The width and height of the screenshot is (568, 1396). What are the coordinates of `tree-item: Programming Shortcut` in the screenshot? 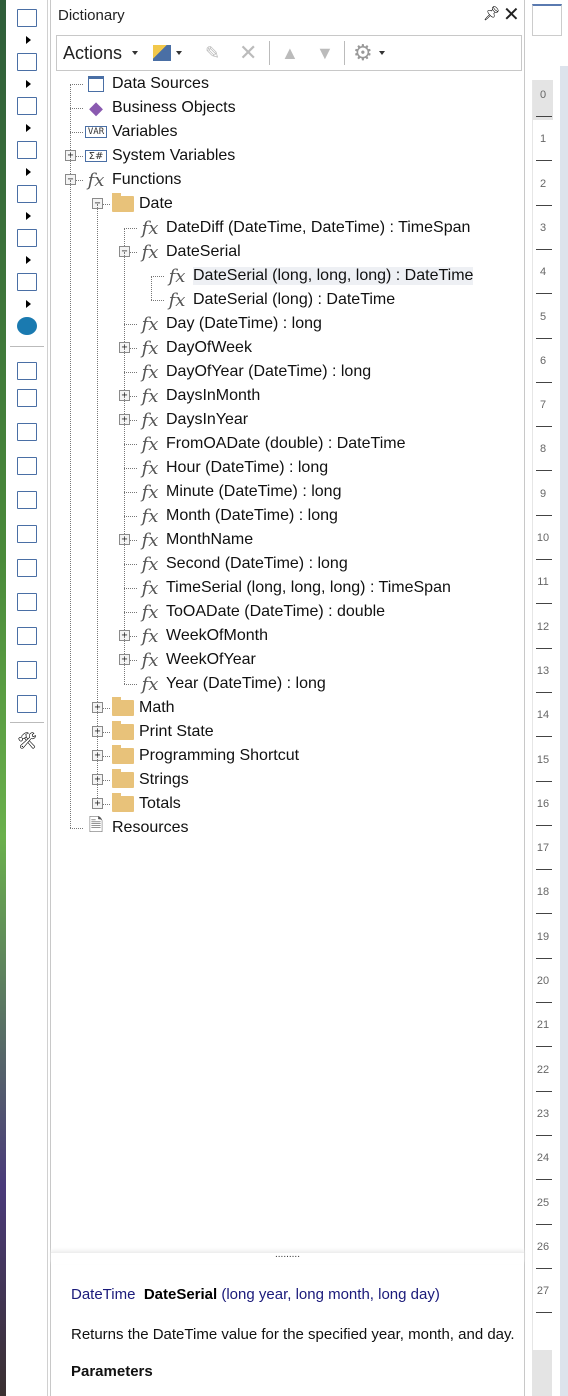 It's located at (205, 756).